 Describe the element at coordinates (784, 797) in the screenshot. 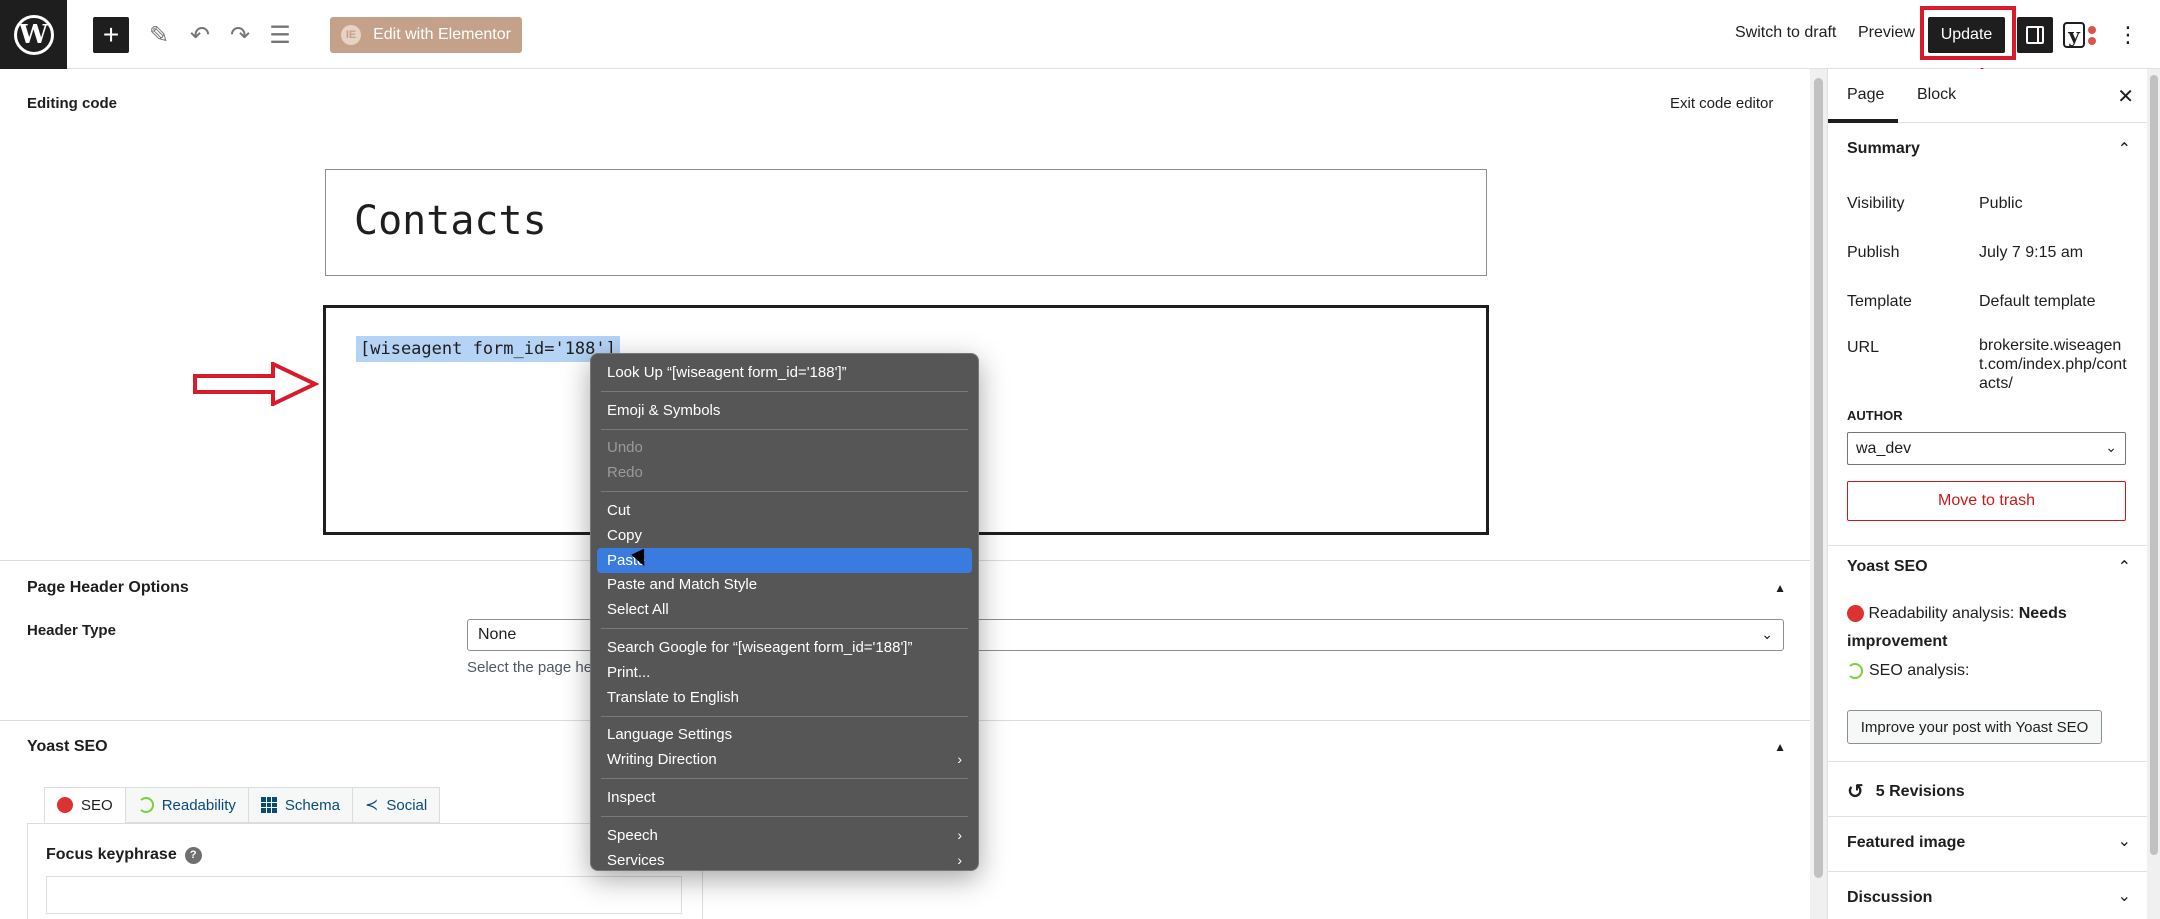

I see `menu-item-inspect: Inspect` at that location.